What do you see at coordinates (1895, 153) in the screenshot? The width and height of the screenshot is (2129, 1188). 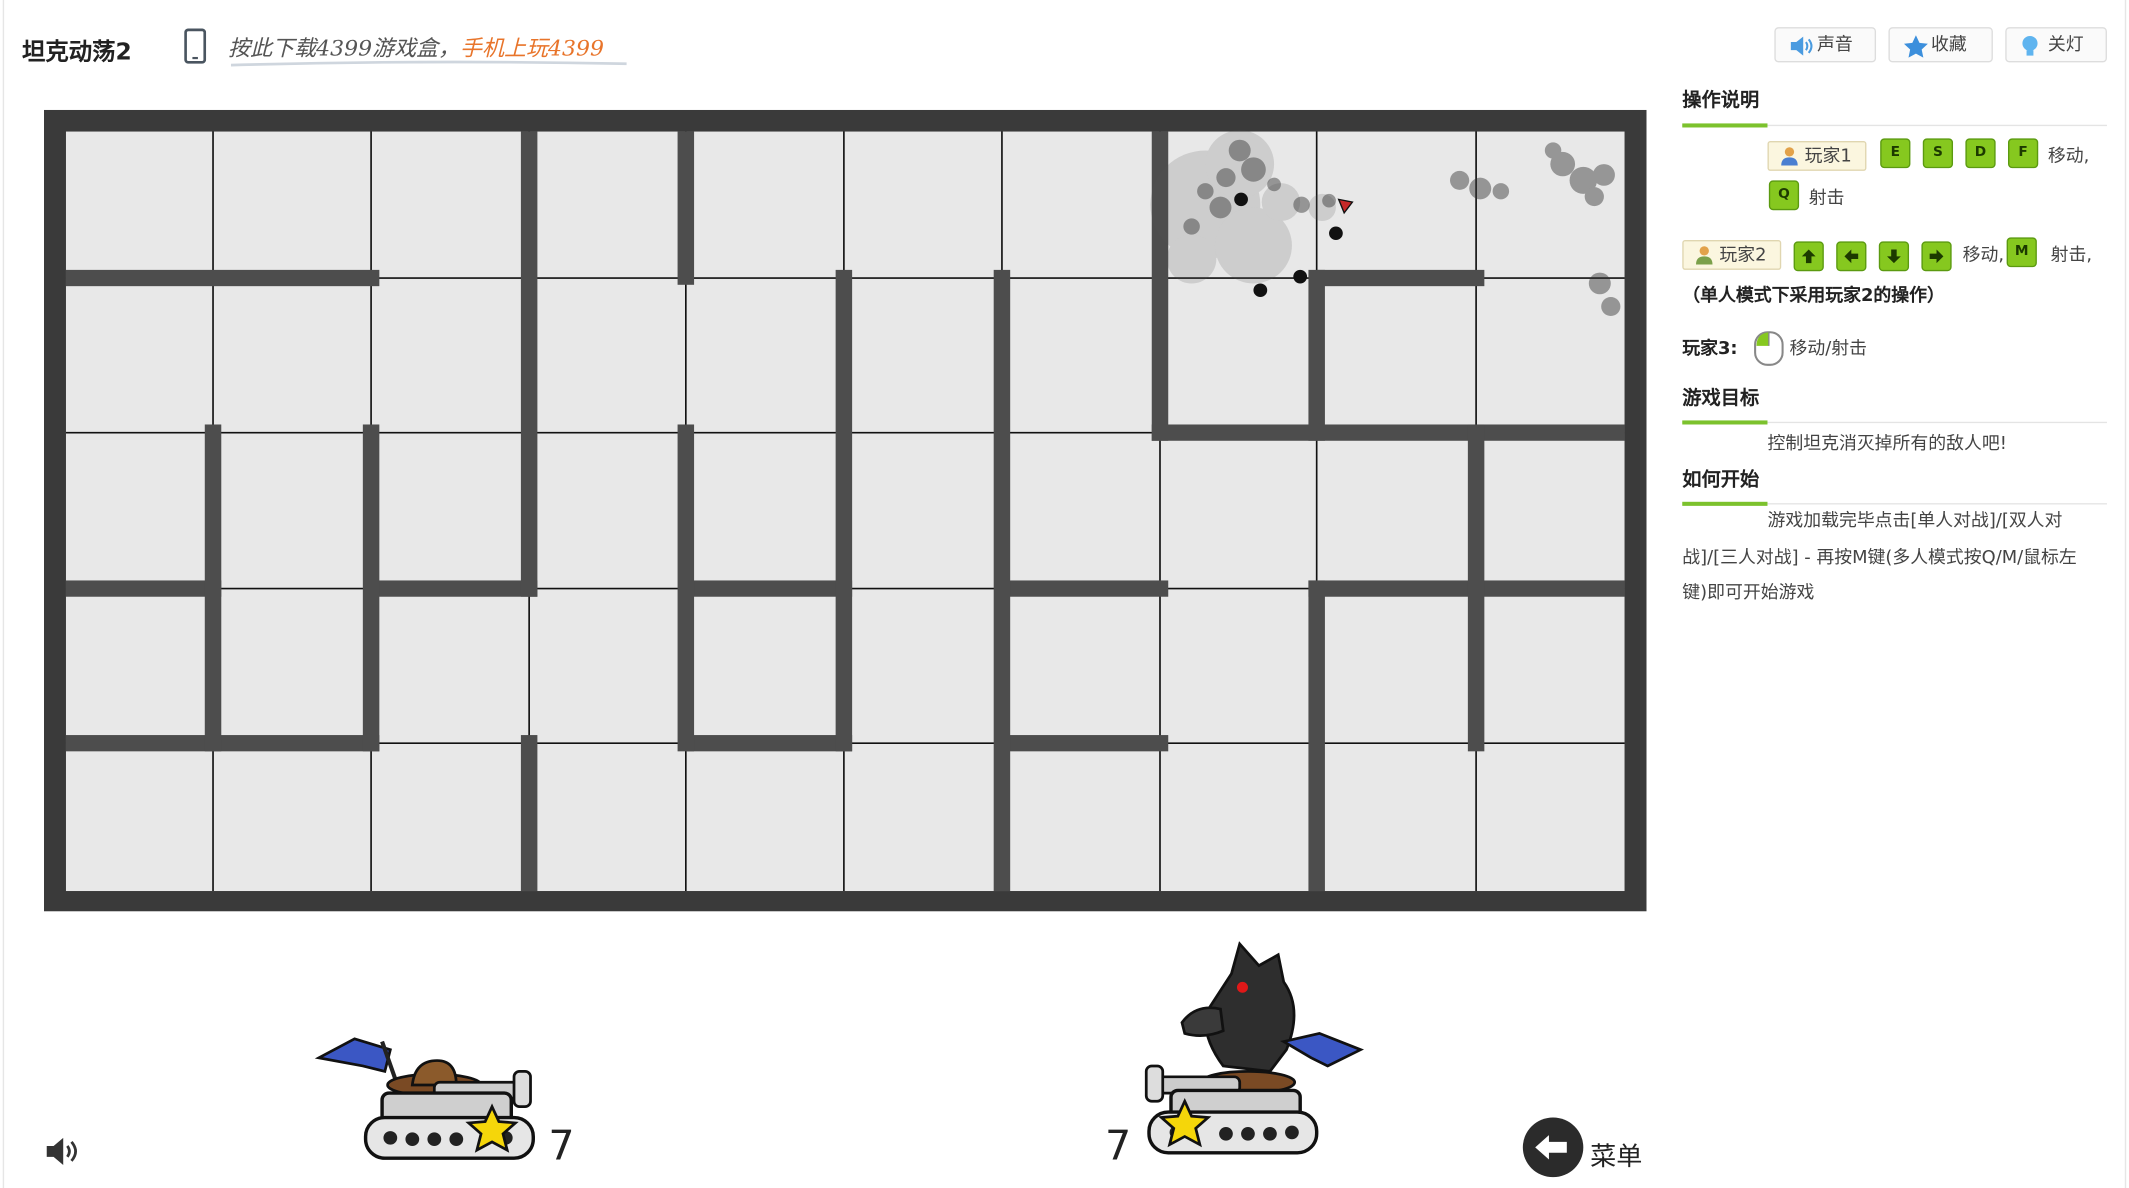 I see `key-e: E` at bounding box center [1895, 153].